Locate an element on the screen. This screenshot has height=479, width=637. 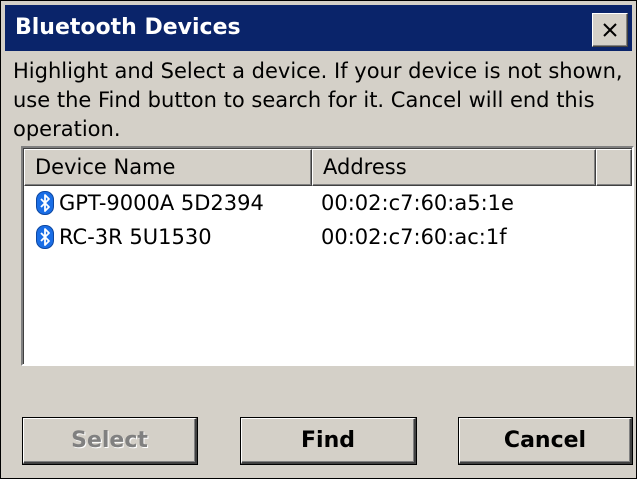
device-name: RC-3R 5U1530 is located at coordinates (135, 237).